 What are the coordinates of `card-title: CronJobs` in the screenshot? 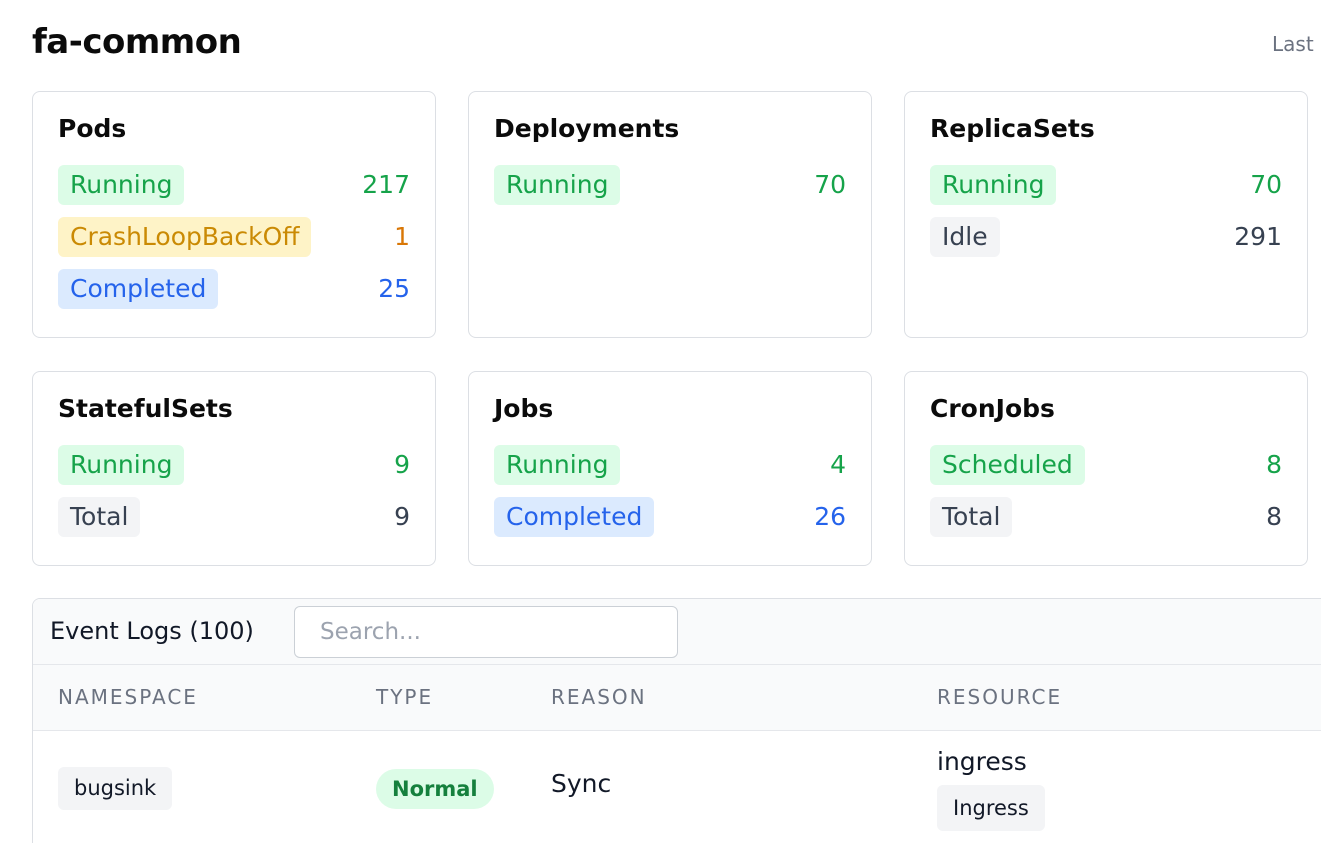 It's located at (992, 408).